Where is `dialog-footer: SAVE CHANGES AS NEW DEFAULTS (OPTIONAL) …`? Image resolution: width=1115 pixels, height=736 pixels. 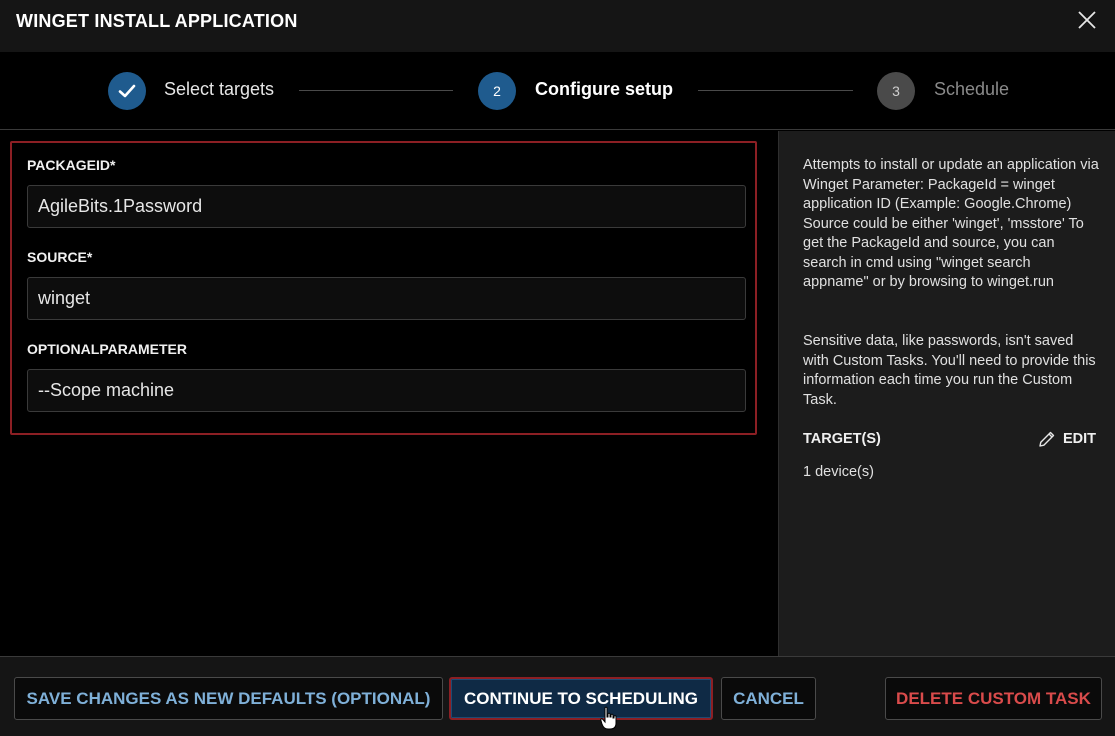
dialog-footer: SAVE CHANGES AS NEW DEFAULTS (OPTIONAL) … is located at coordinates (557, 696).